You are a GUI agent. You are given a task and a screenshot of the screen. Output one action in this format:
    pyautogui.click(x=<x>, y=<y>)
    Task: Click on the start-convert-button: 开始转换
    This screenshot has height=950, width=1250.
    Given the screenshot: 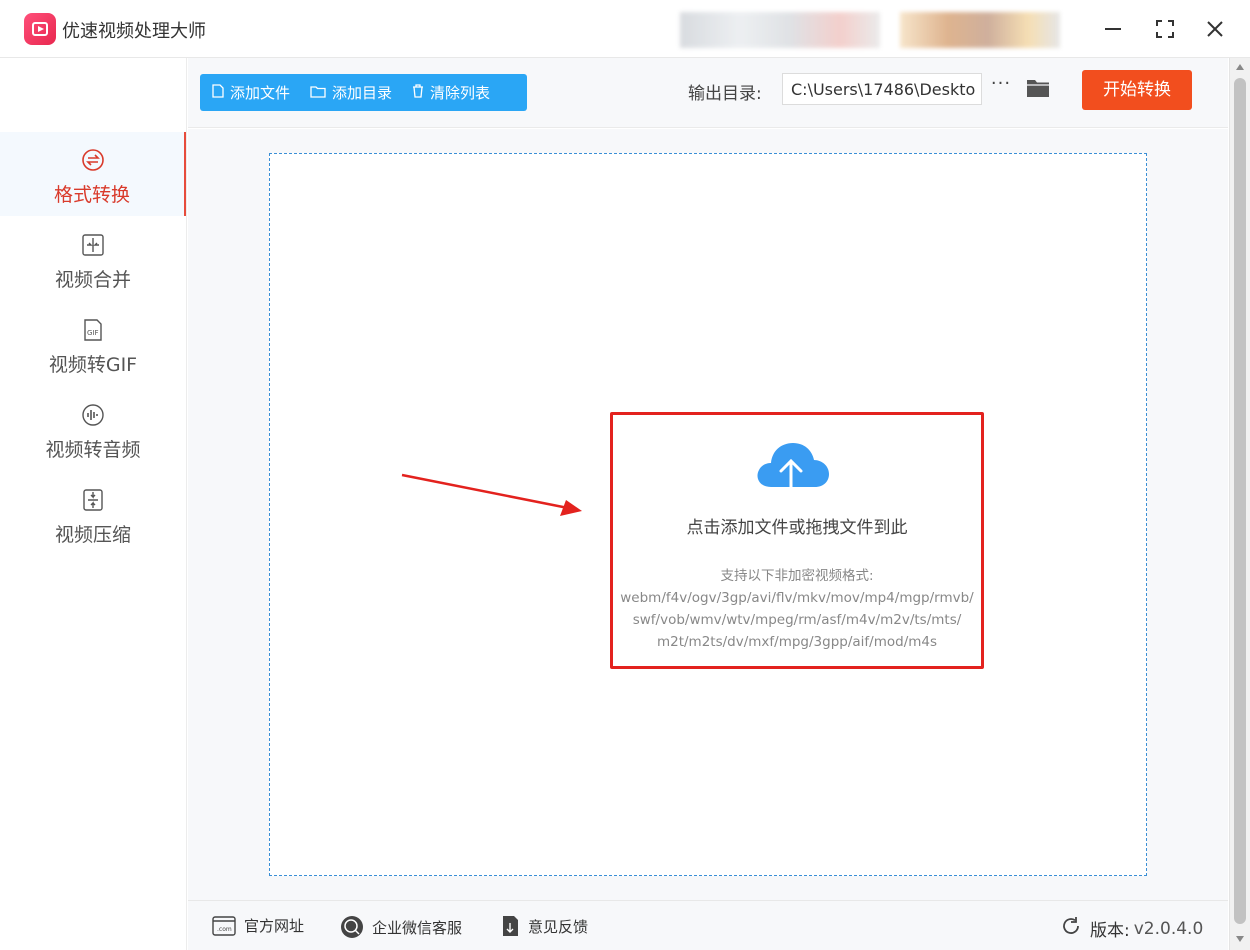 What is the action you would take?
    pyautogui.click(x=1137, y=90)
    